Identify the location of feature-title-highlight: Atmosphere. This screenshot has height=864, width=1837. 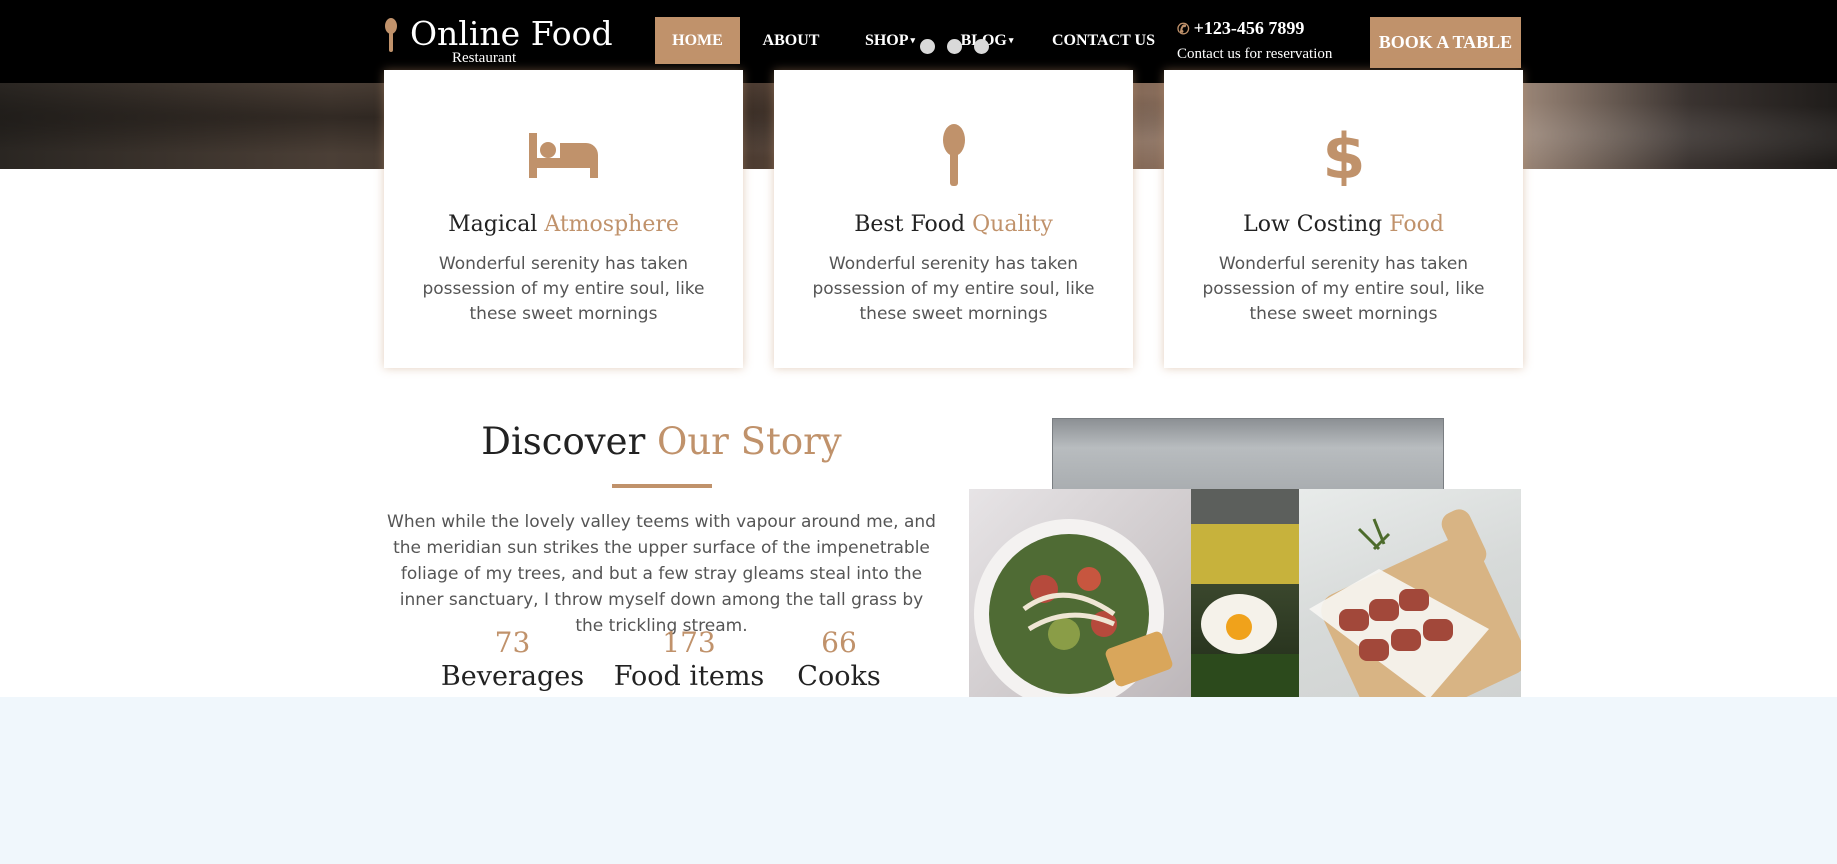
(611, 224).